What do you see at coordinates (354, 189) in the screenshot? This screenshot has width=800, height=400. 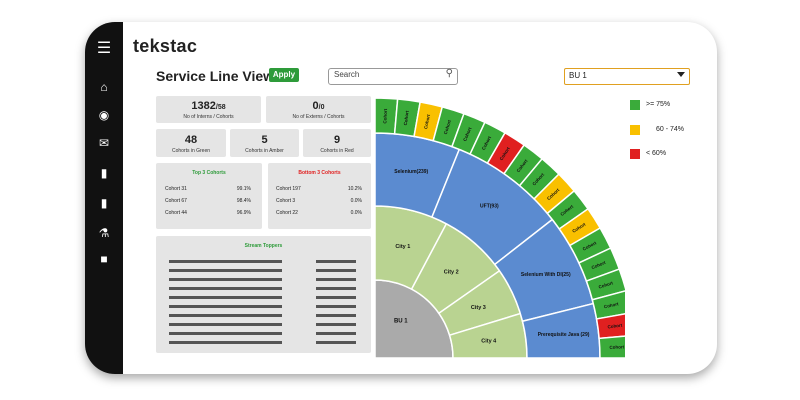 I see `bottom-cohort-value: 10.2%` at bounding box center [354, 189].